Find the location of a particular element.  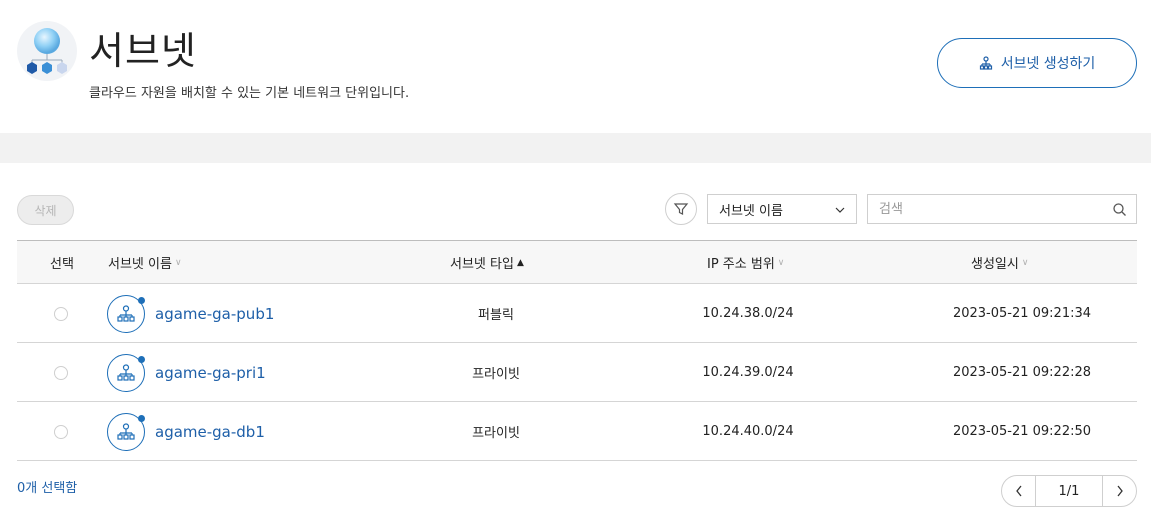

row-type-cell: 퍼블릭 is located at coordinates (496, 313).